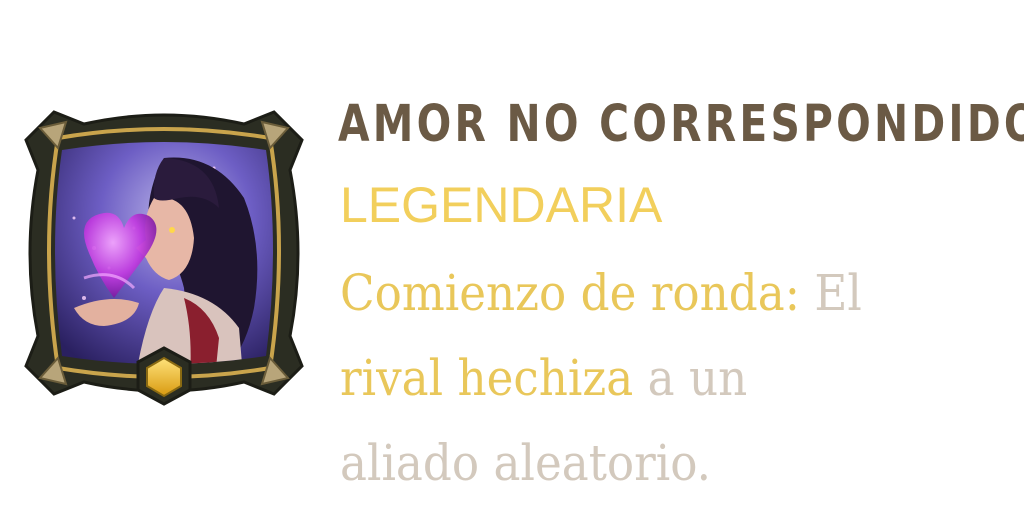  Describe the element at coordinates (164, 376) in the screenshot. I see `hexagon-gem-icon` at that location.